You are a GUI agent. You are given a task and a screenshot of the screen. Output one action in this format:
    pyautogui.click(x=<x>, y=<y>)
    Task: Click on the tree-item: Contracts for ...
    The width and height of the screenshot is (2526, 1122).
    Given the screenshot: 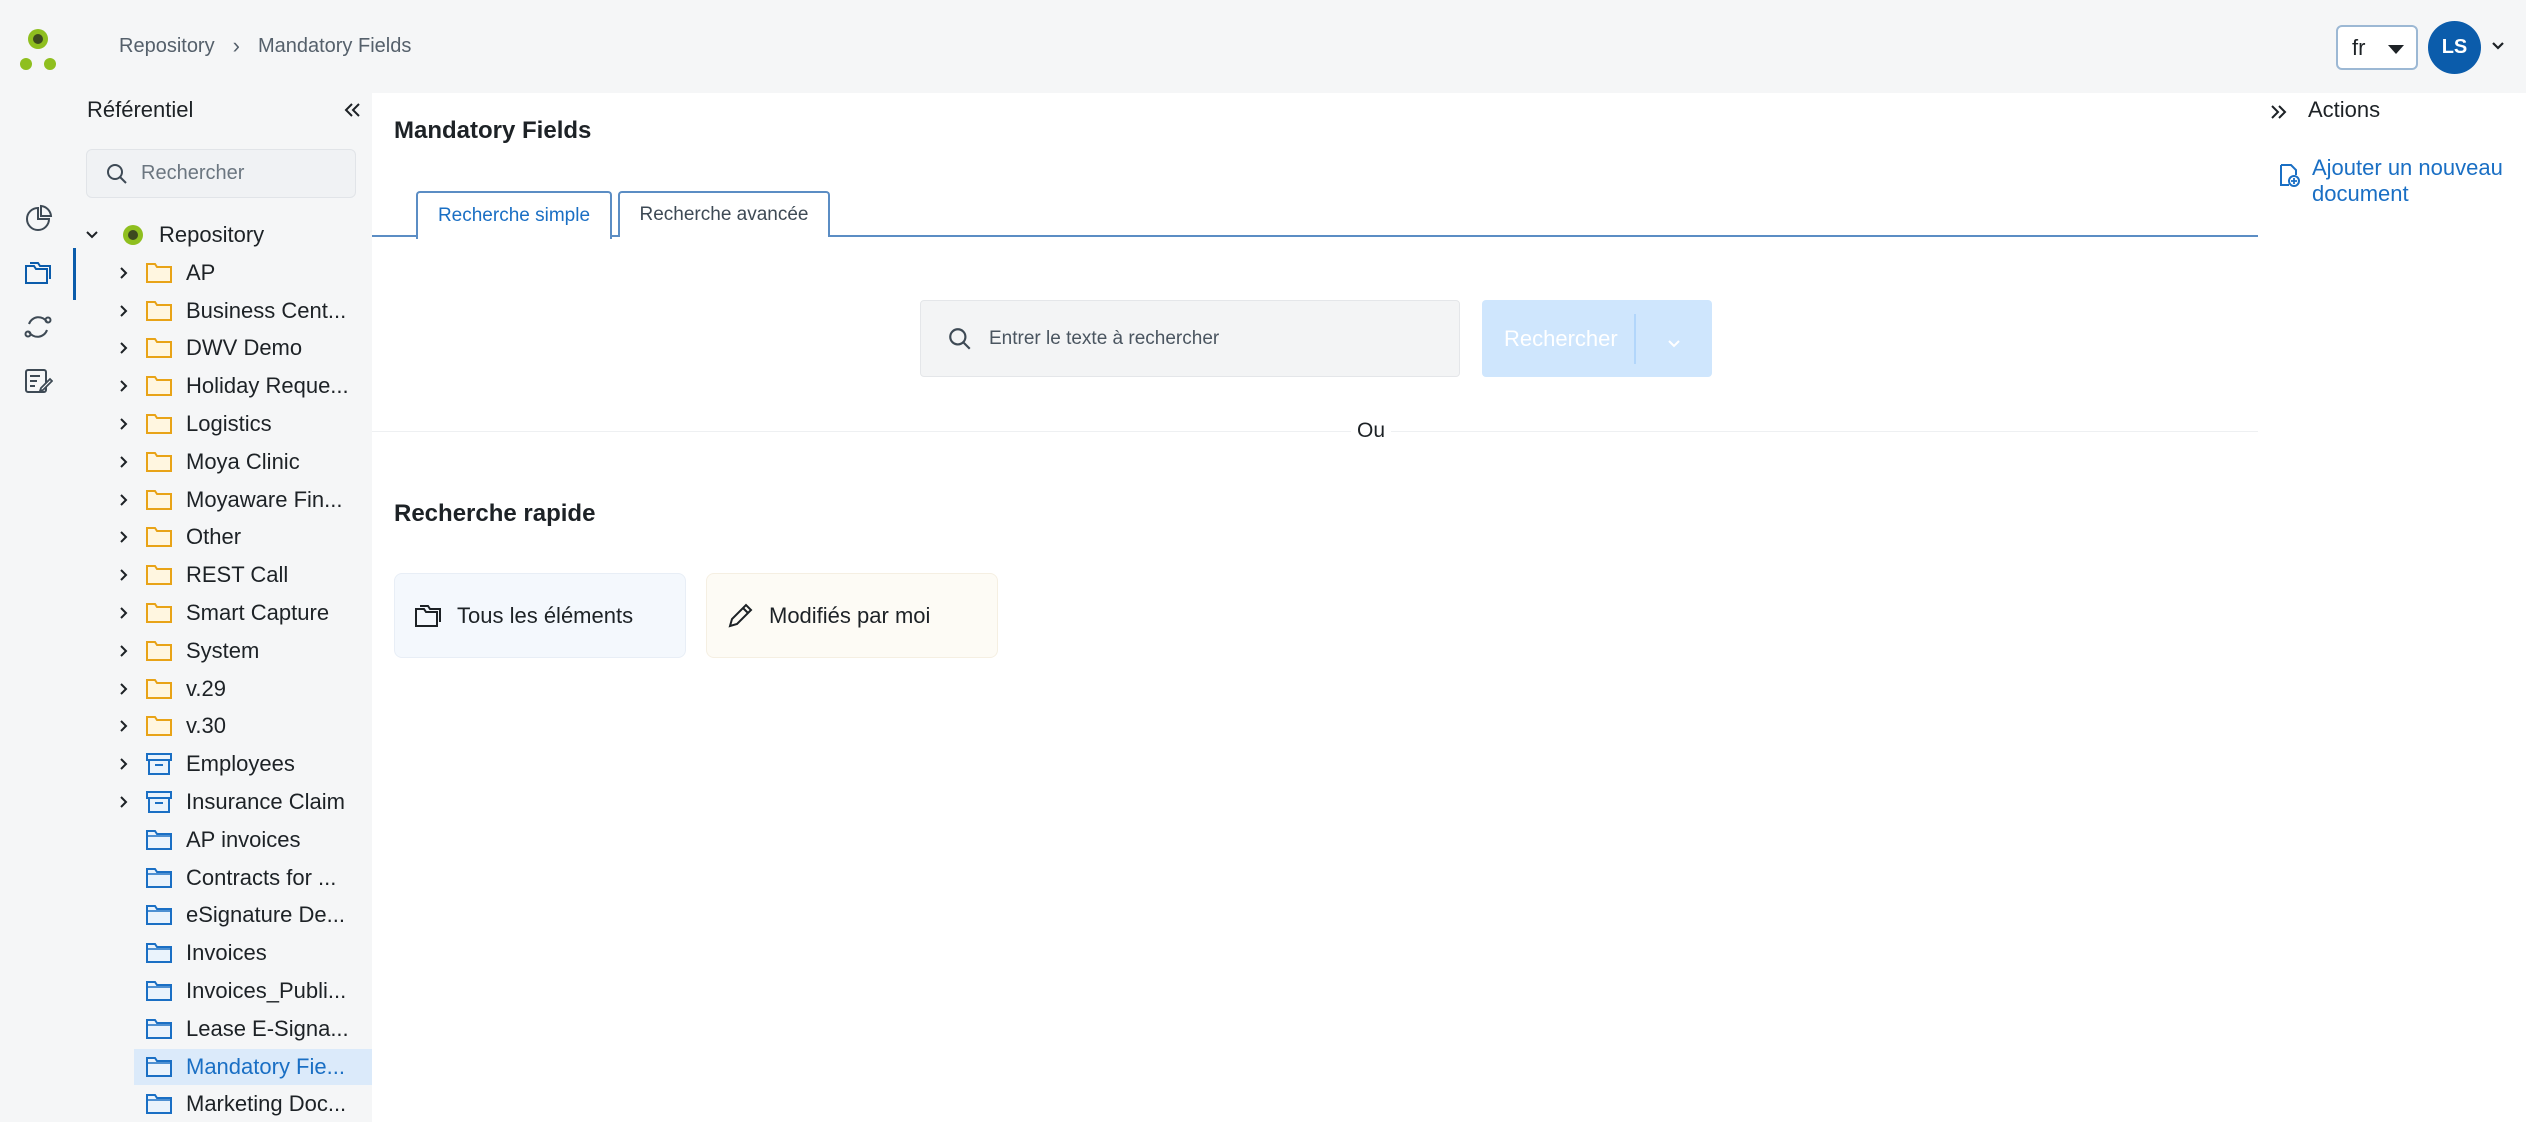 What is the action you would take?
    pyautogui.click(x=224, y=878)
    